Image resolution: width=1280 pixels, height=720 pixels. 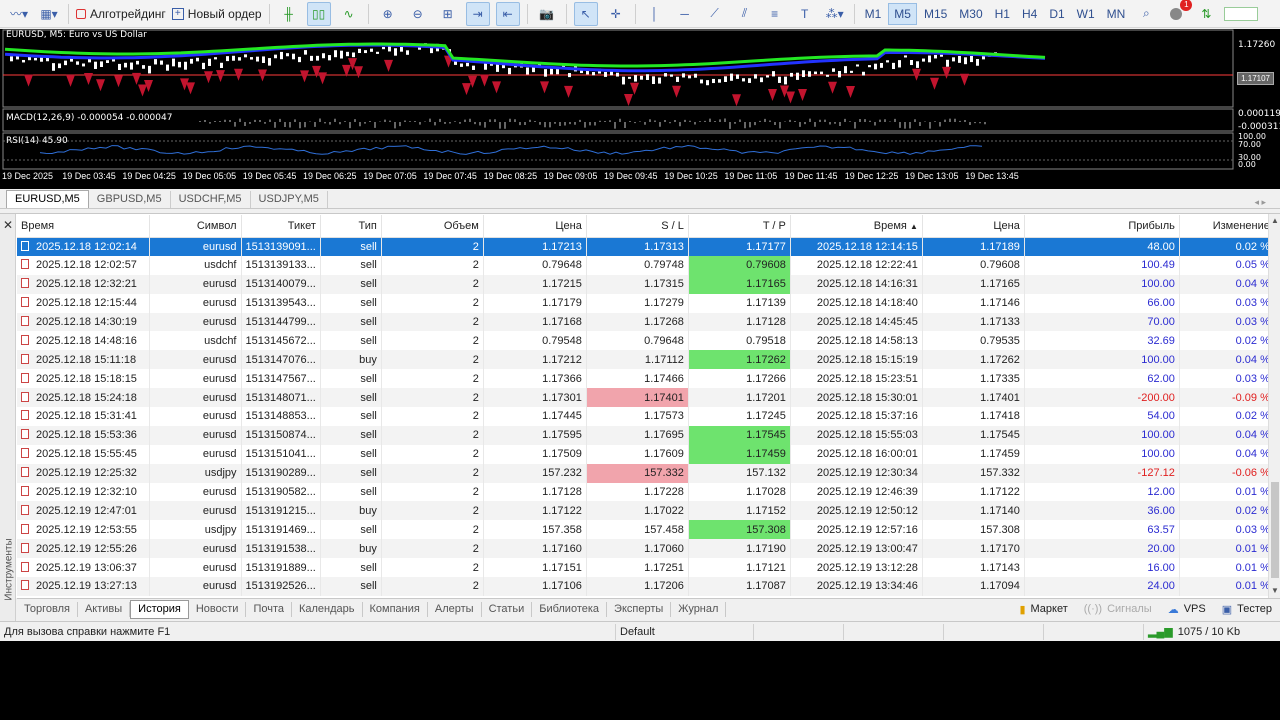 I want to click on cell-profit: 54.00, so click(x=1102, y=416).